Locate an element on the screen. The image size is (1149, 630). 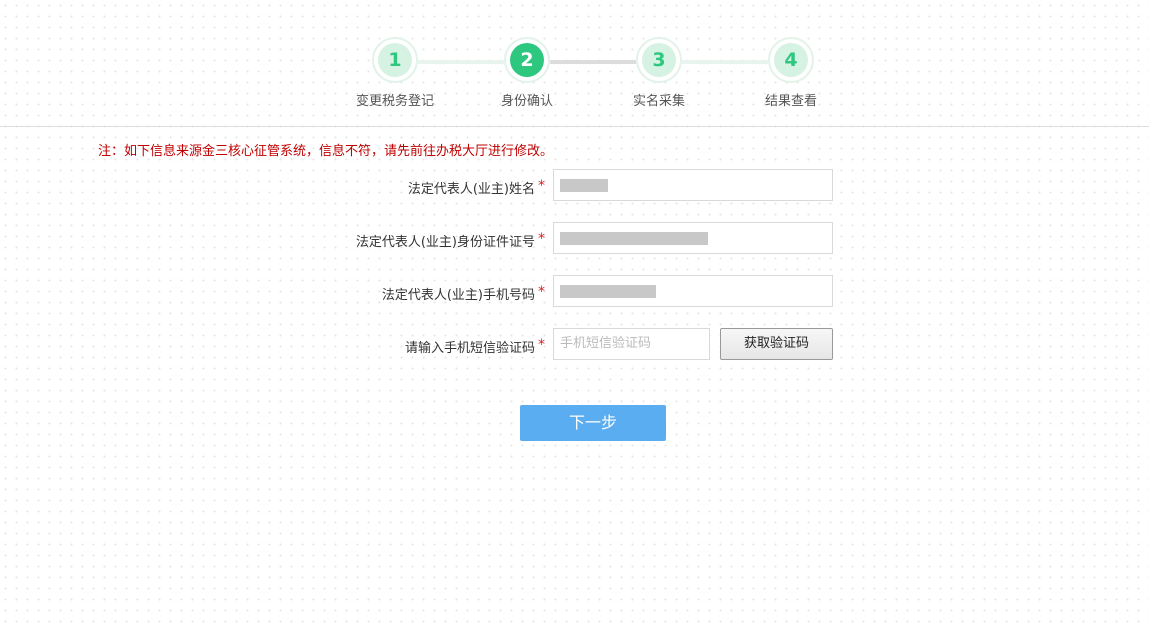
sms-code-field is located at coordinates (631, 344).